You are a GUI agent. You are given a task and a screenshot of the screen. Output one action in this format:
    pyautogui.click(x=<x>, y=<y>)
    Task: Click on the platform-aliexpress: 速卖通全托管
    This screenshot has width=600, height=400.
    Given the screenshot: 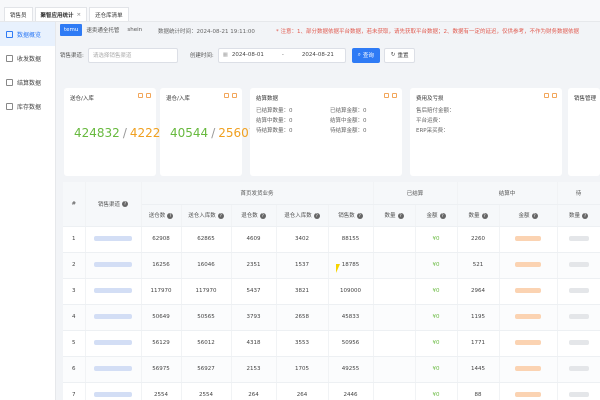 What is the action you would take?
    pyautogui.click(x=102, y=30)
    